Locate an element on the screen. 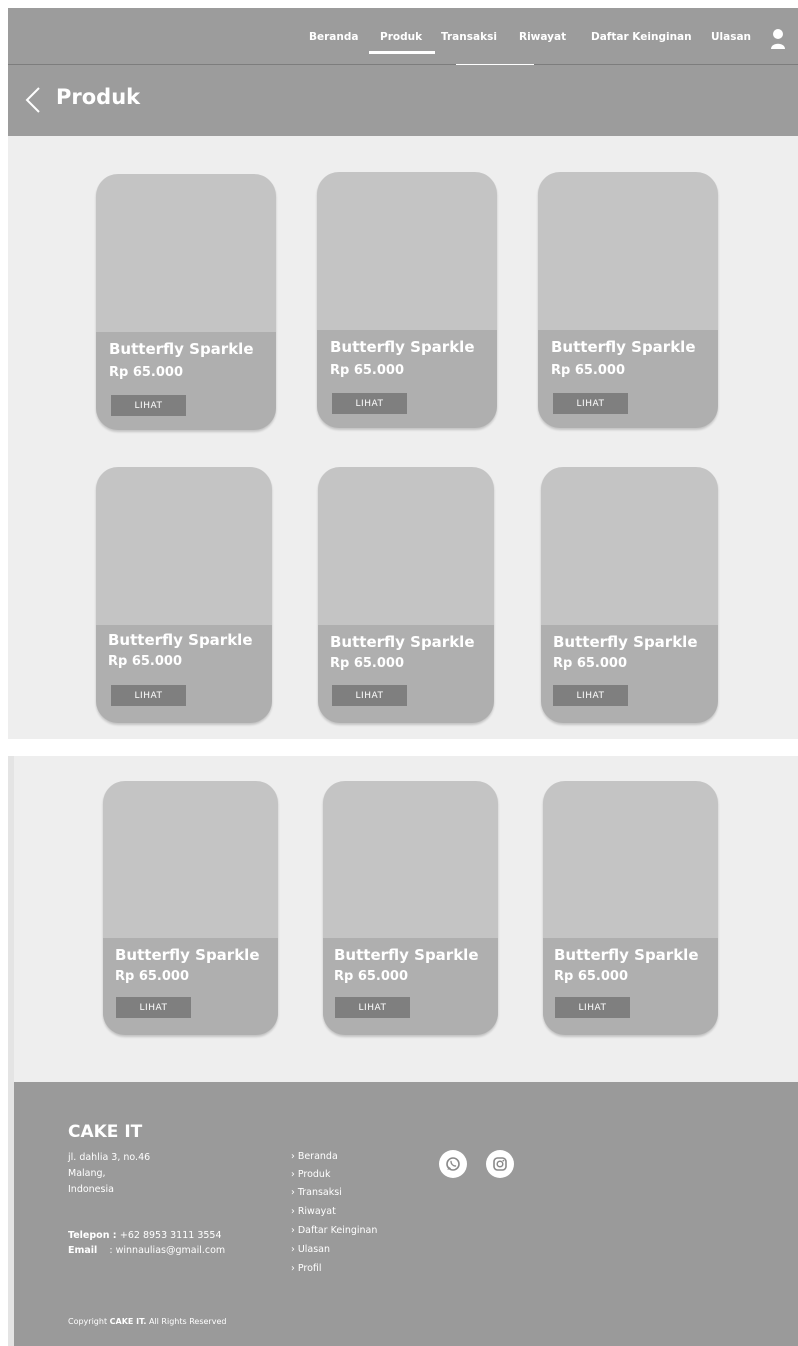  copyright-brand: CAKE IT. is located at coordinates (128, 1321).